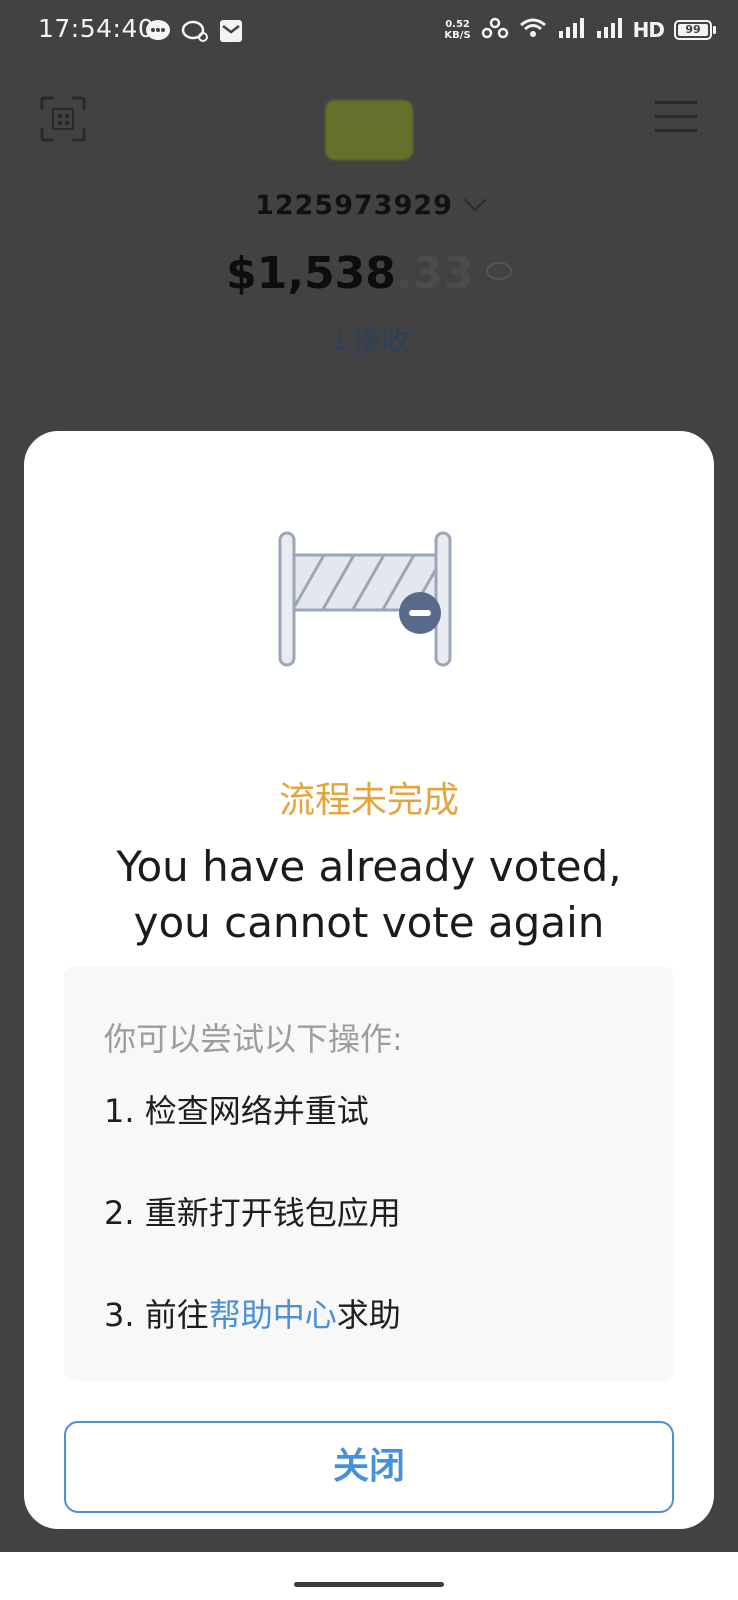 The image size is (738, 1600). What do you see at coordinates (369, 866) in the screenshot?
I see `dialog-title-line1: You have already voted,` at bounding box center [369, 866].